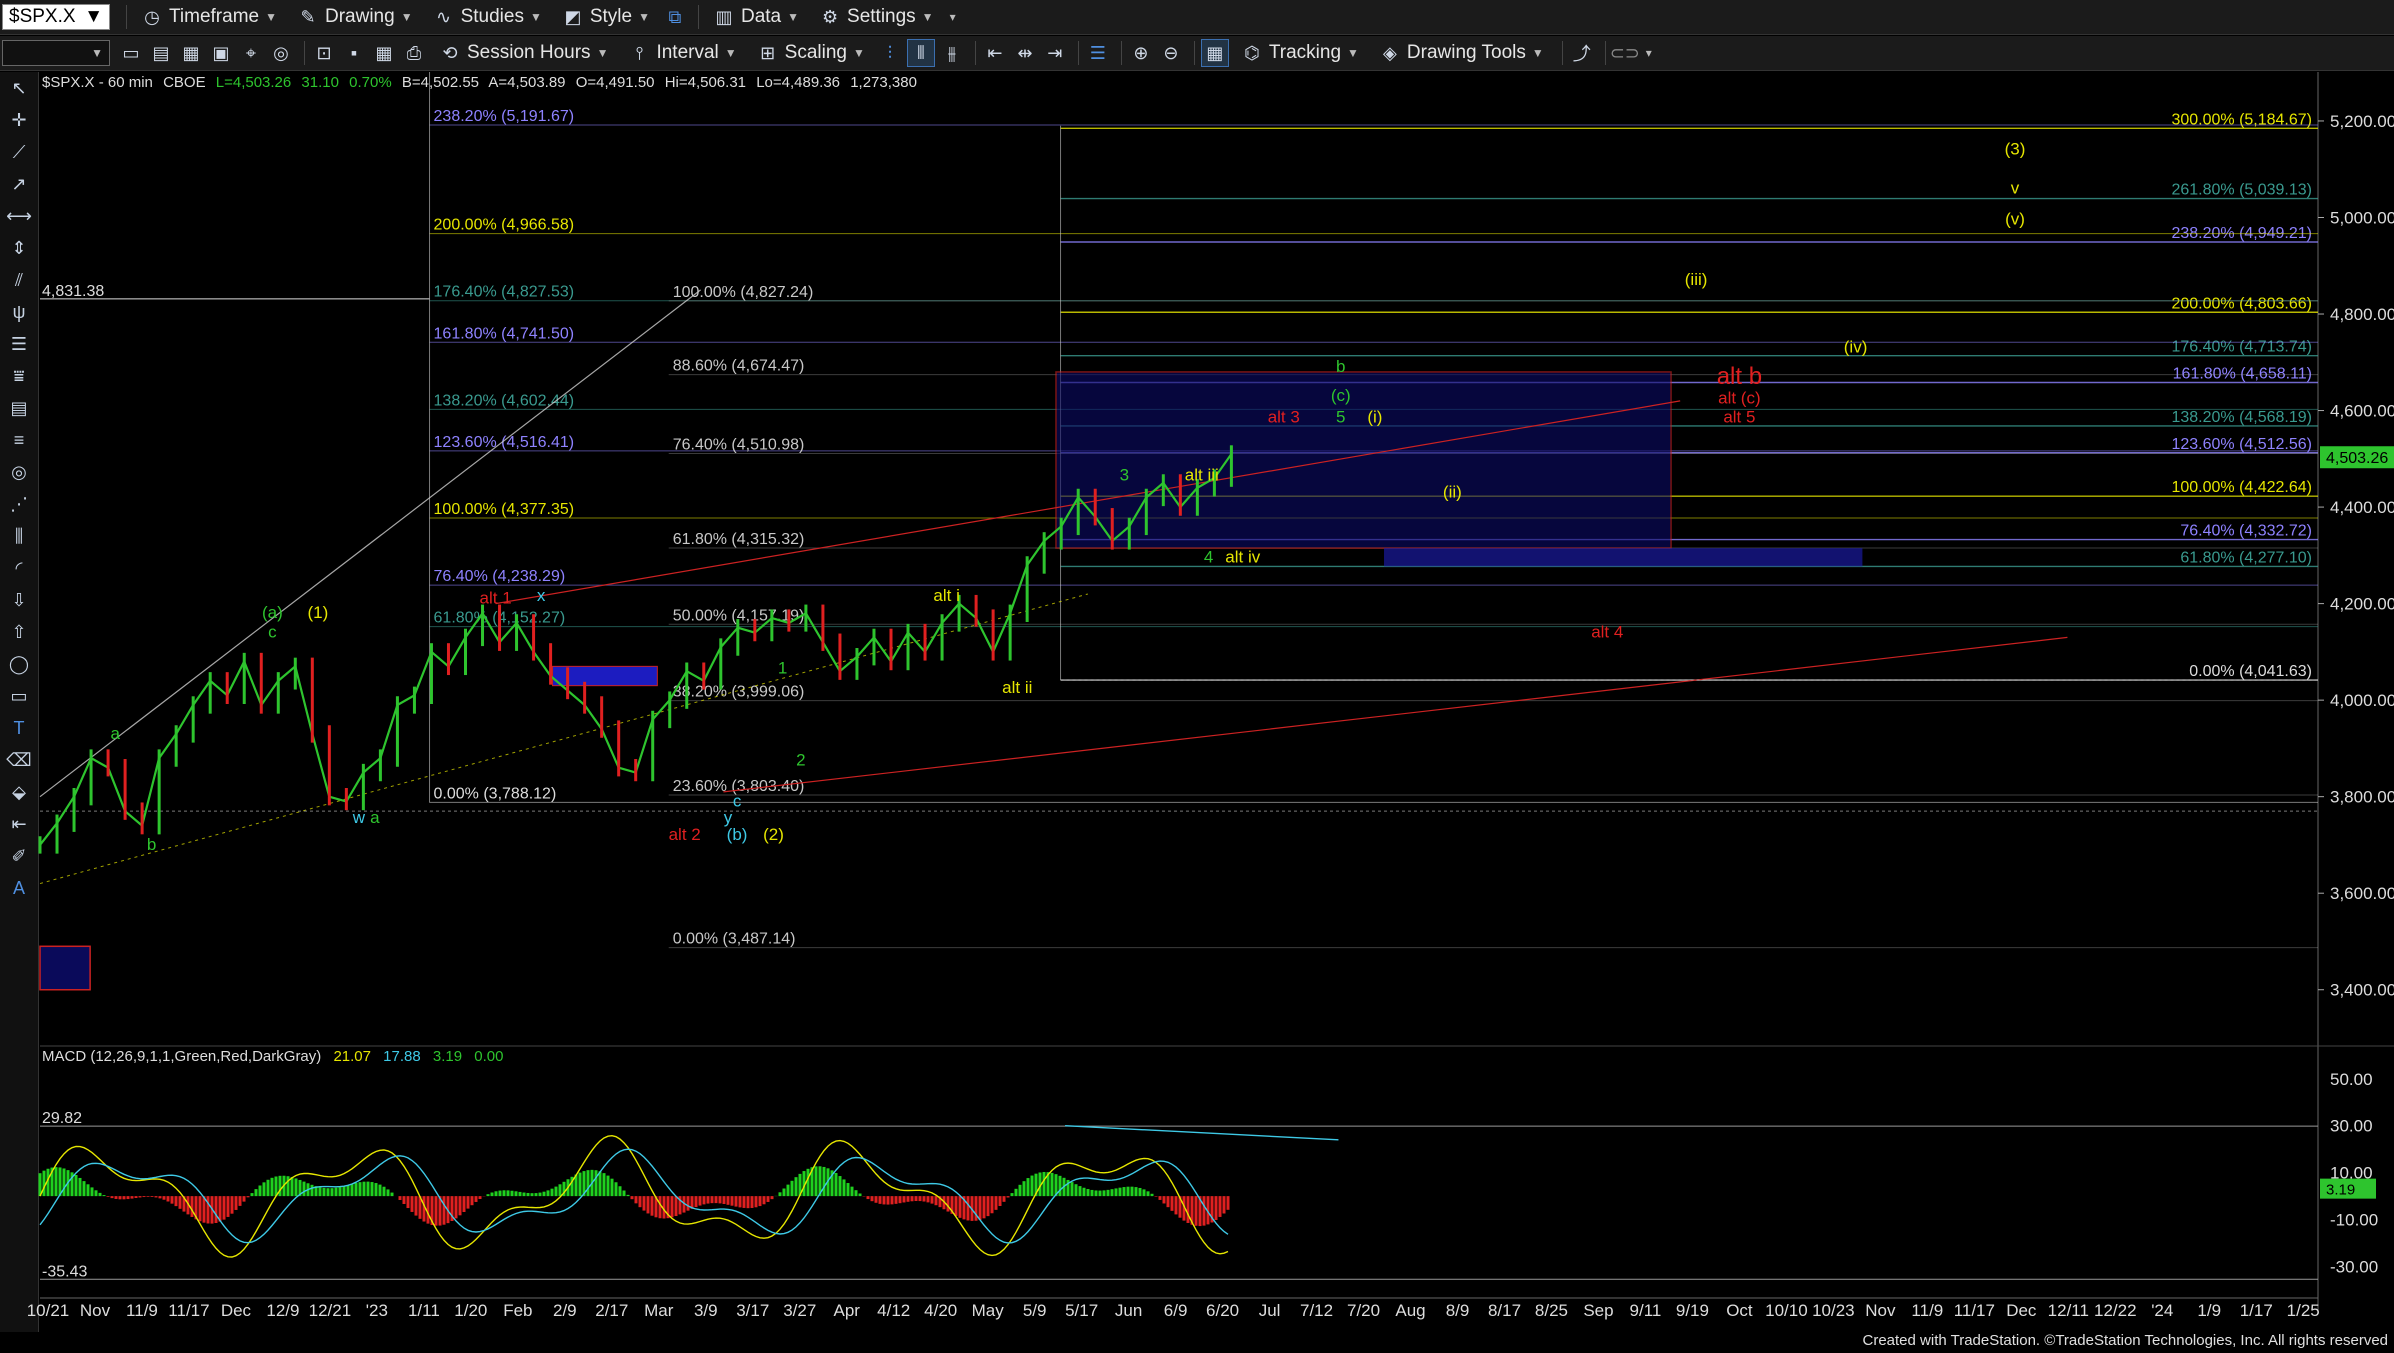 This screenshot has width=2394, height=1353. Describe the element at coordinates (1458, 1310) in the screenshot. I see `time-tick-label: 8/9` at that location.